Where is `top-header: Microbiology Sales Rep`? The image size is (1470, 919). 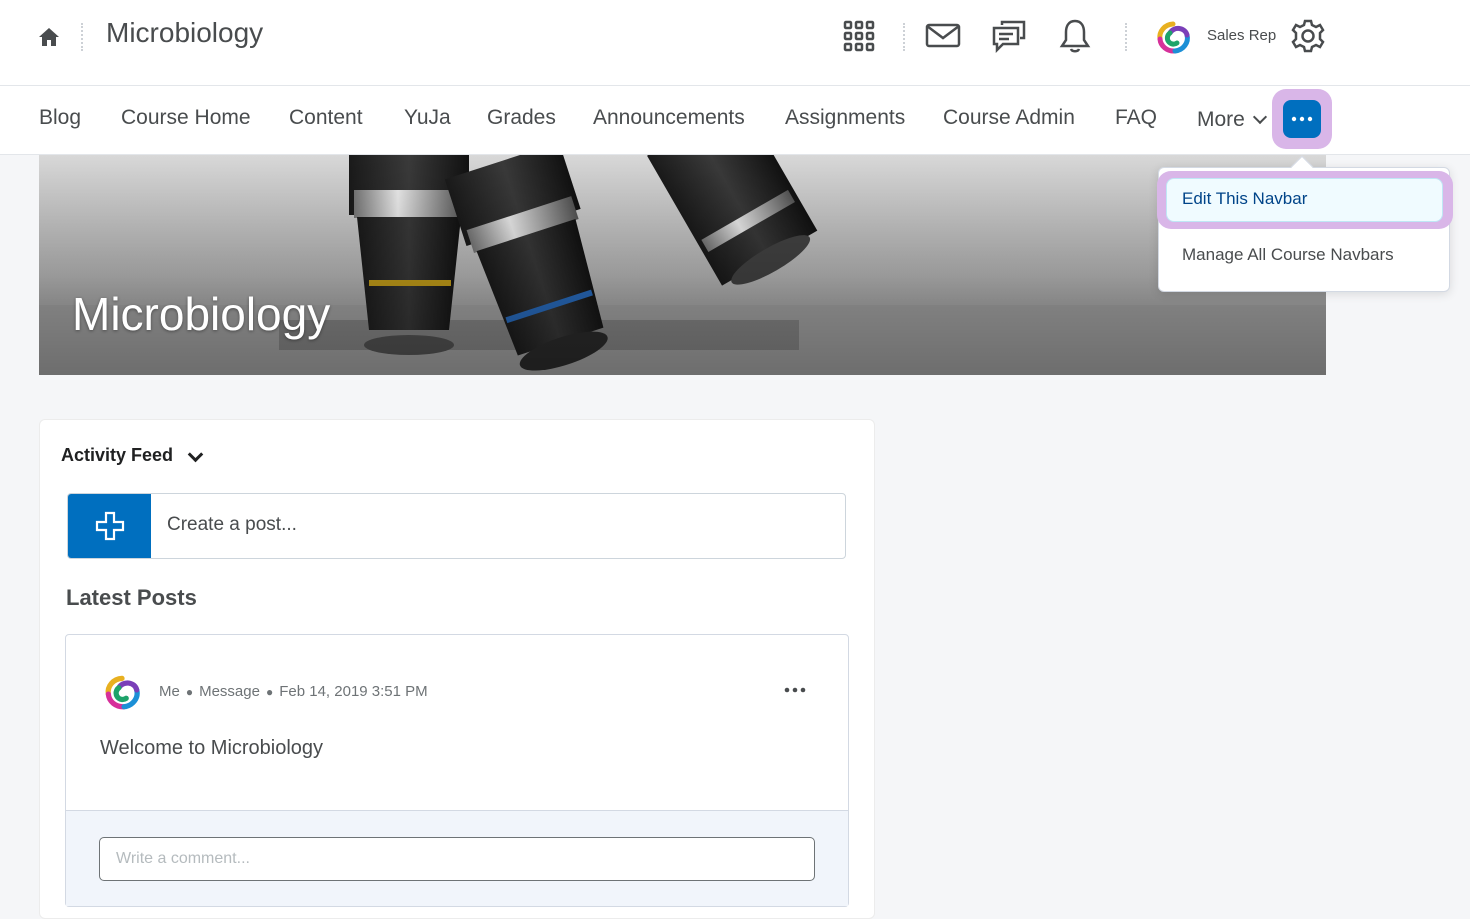
top-header: Microbiology Sales Rep is located at coordinates (735, 43).